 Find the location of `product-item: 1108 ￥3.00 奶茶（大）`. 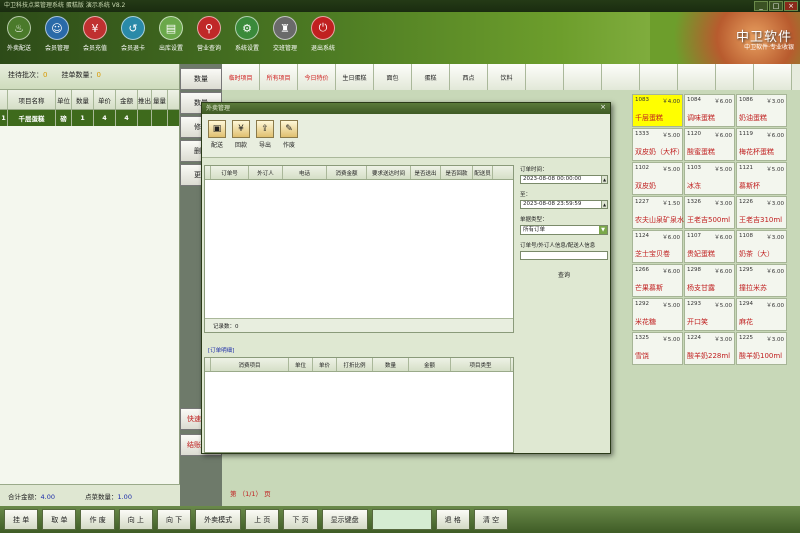

product-item: 1108 ￥3.00 奶茶（大） is located at coordinates (761, 246).